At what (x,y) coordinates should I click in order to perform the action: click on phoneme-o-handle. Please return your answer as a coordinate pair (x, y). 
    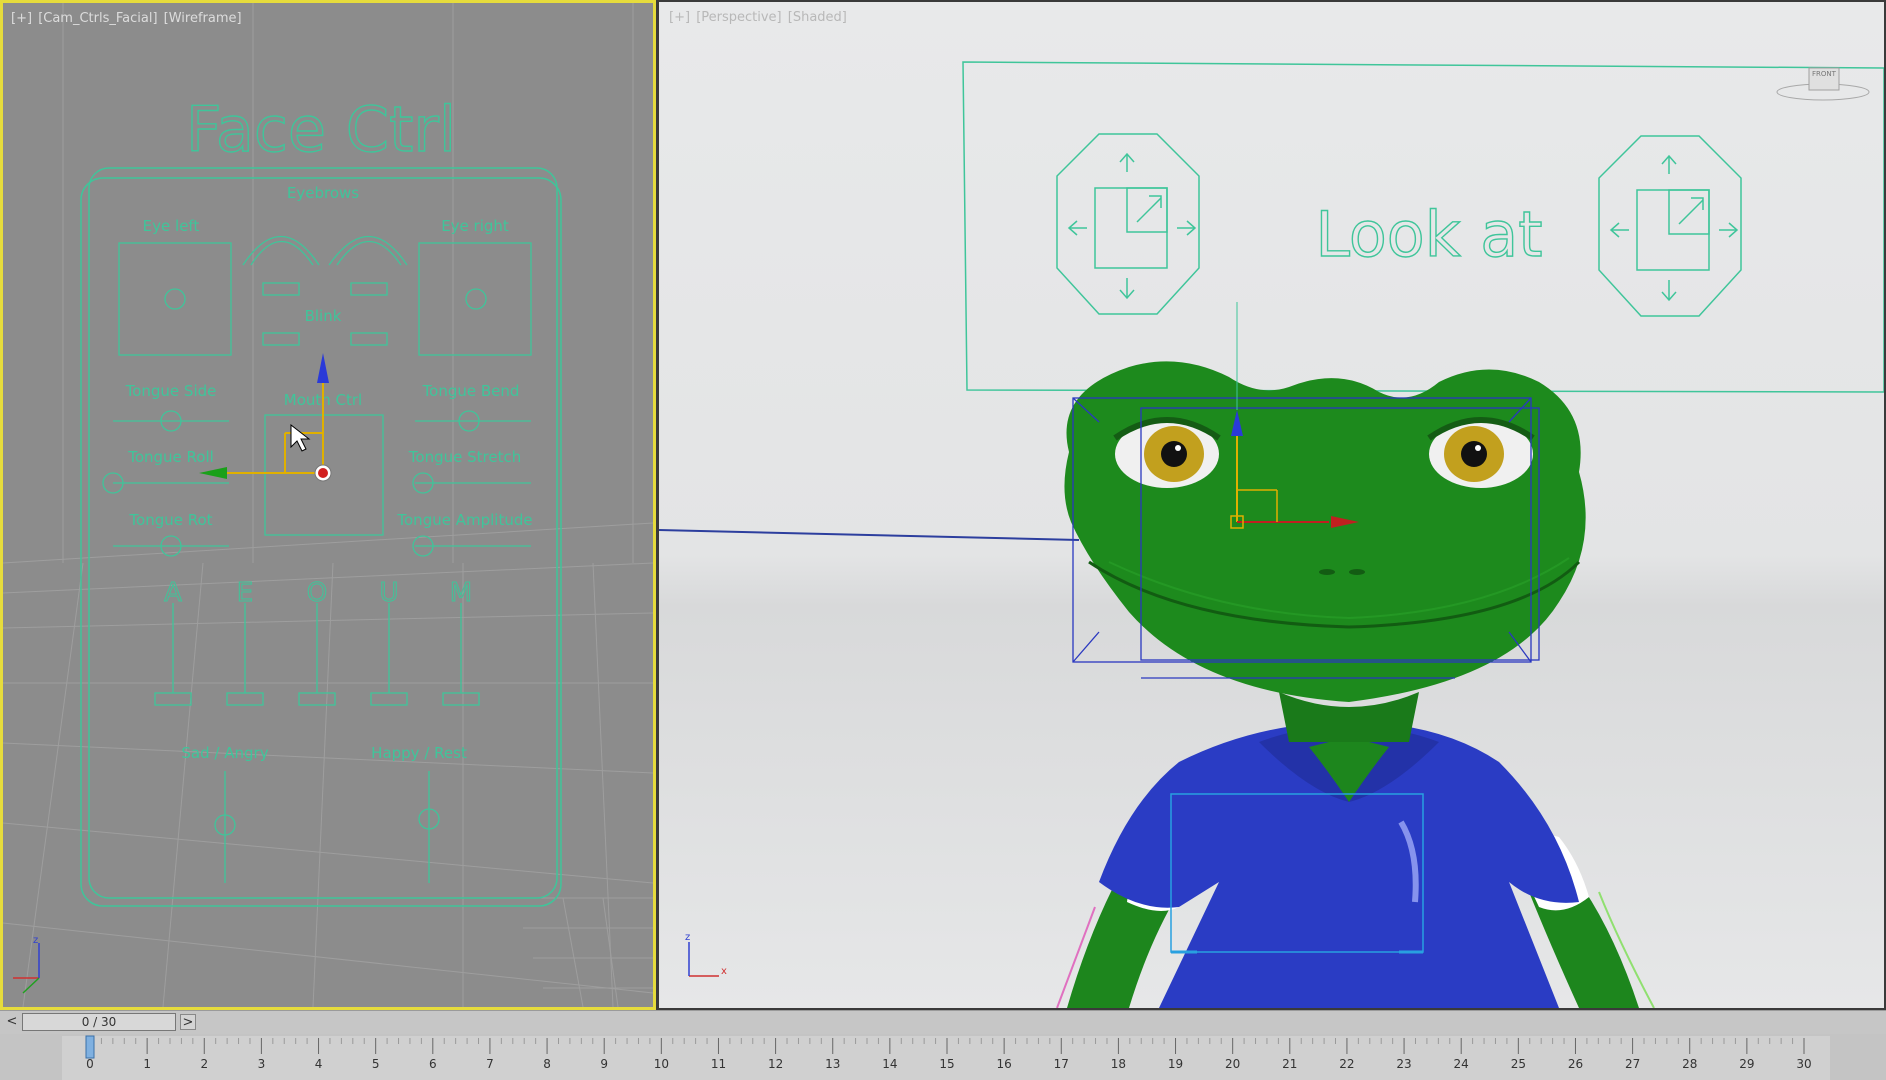
    Looking at the image, I should click on (317, 699).